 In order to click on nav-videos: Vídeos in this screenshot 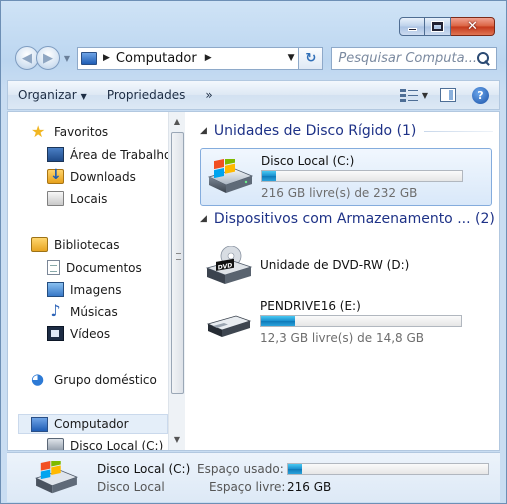, I will do `click(78, 333)`.